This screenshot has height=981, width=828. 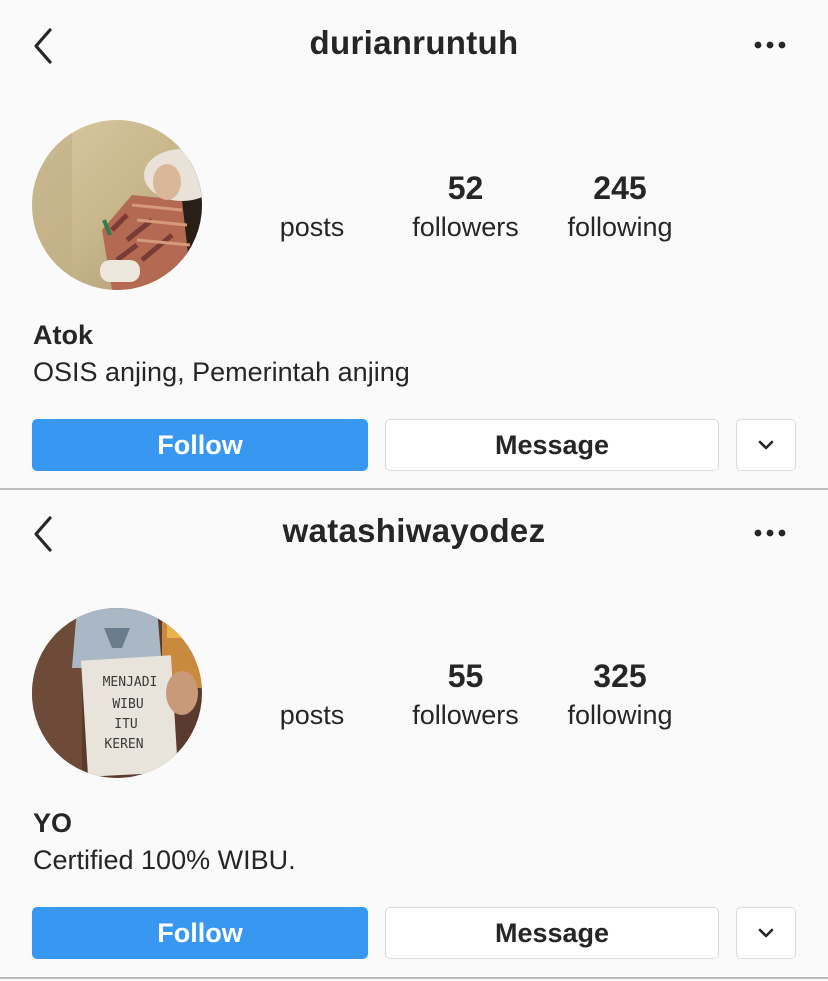 I want to click on following-count: 325 following, so click(x=620, y=693).